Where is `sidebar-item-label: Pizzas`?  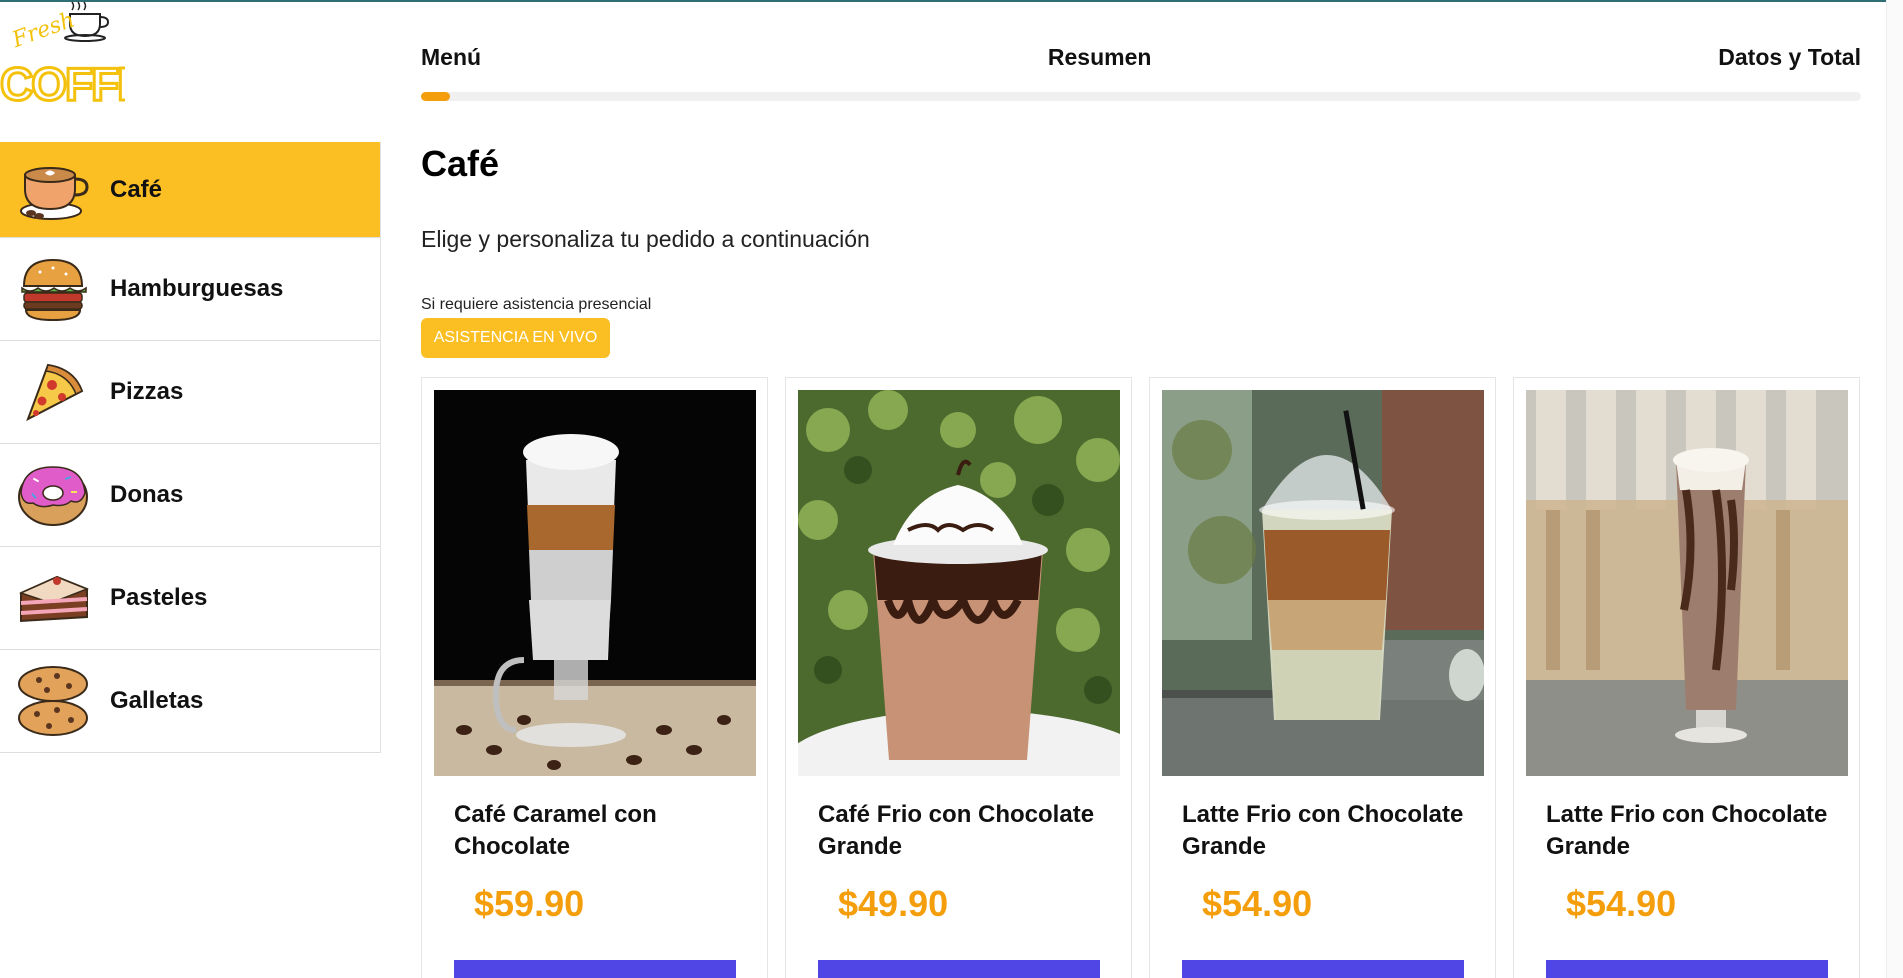 sidebar-item-label: Pizzas is located at coordinates (147, 391).